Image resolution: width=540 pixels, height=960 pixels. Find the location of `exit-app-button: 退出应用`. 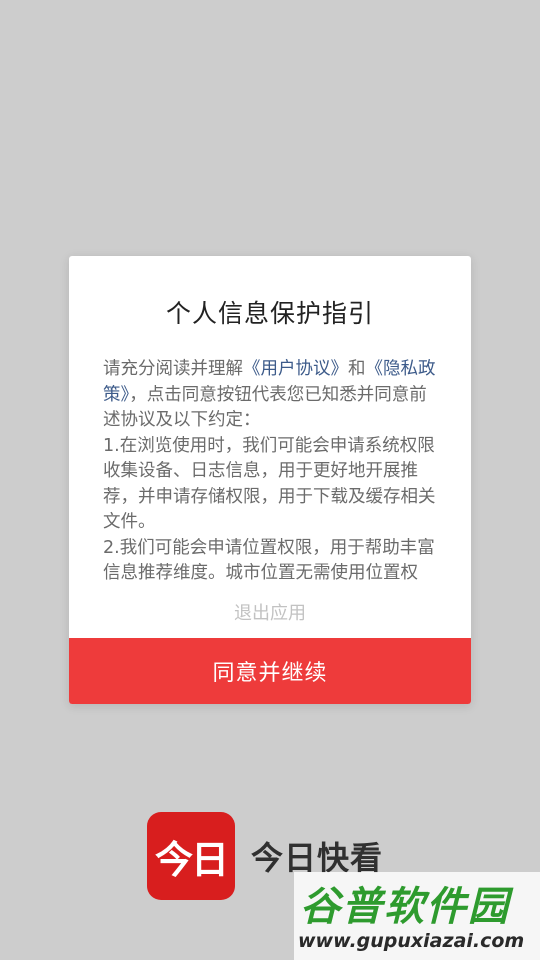

exit-app-button: 退出应用 is located at coordinates (270, 612).